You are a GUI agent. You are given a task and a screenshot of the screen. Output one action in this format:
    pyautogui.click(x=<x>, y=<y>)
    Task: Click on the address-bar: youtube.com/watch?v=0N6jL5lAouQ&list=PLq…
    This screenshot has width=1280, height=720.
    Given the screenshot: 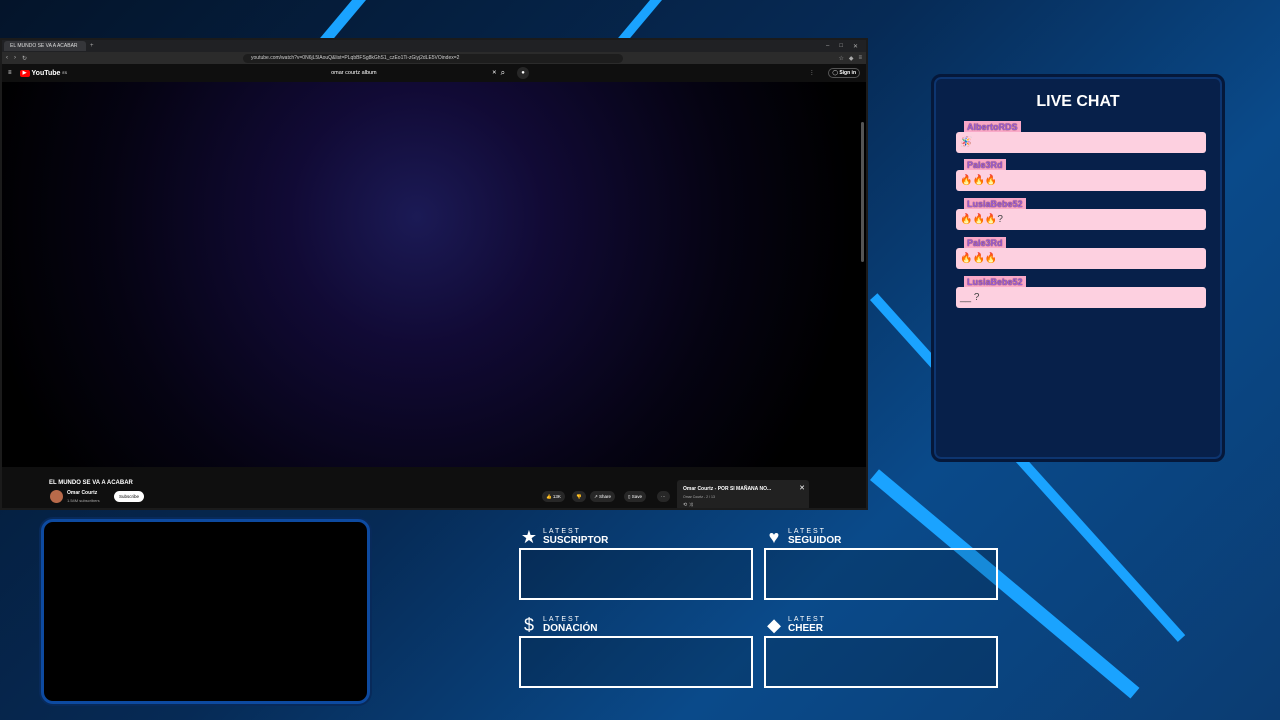 What is the action you would take?
    pyautogui.click(x=433, y=58)
    